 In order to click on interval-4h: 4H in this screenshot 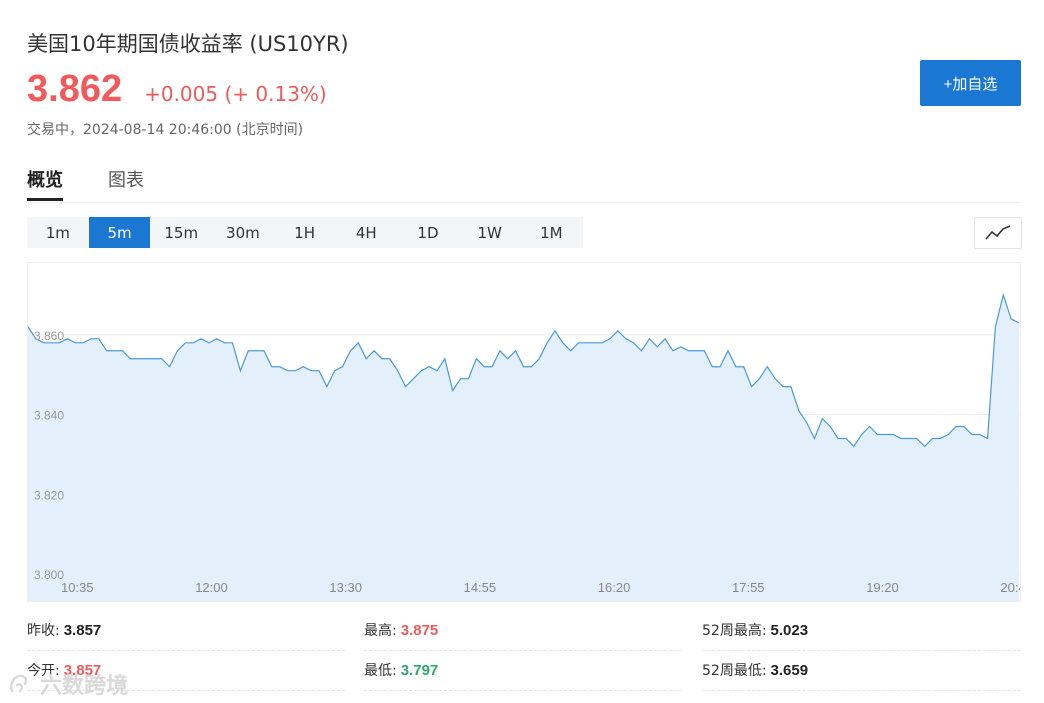, I will do `click(366, 232)`.